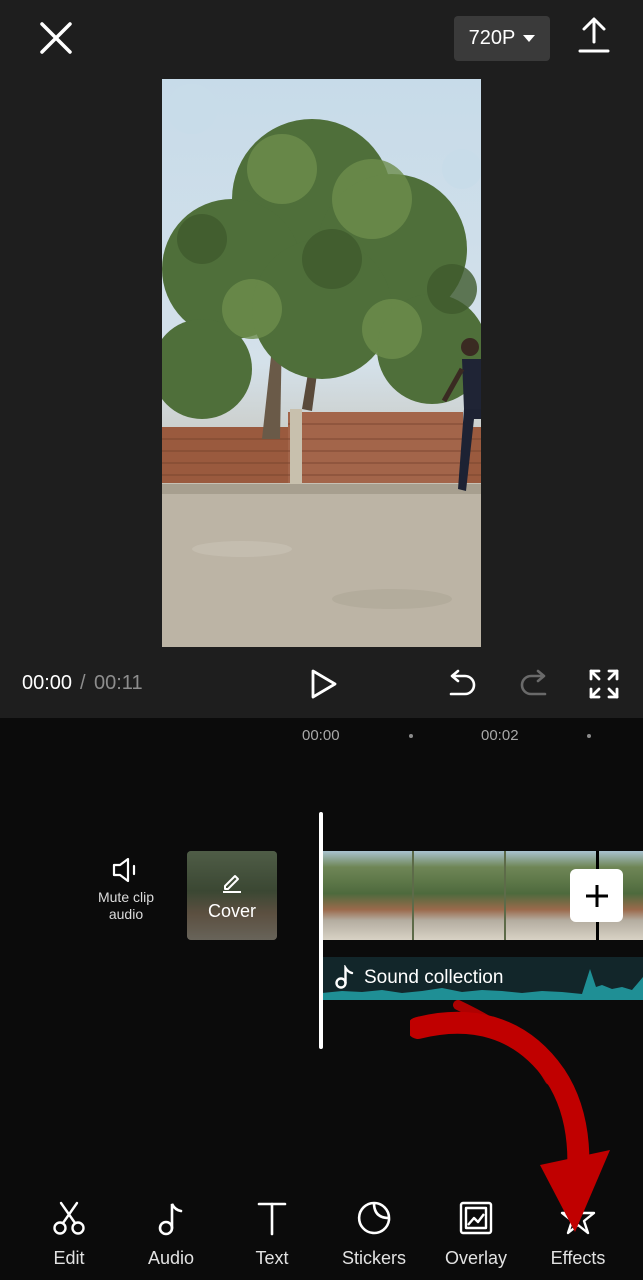  I want to click on play-button, so click(323, 684).